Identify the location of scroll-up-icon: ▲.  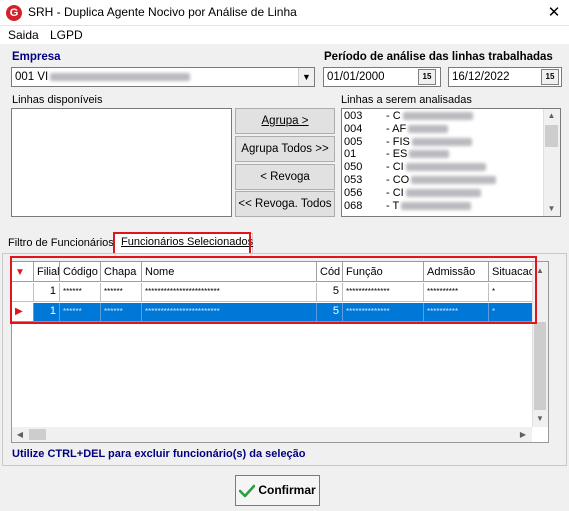
(551, 115).